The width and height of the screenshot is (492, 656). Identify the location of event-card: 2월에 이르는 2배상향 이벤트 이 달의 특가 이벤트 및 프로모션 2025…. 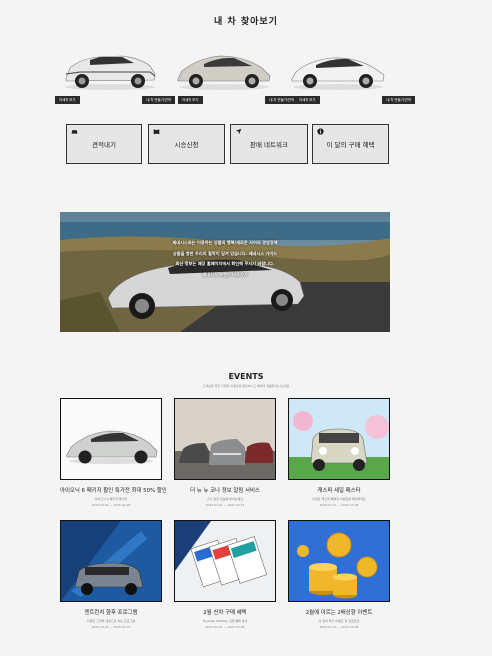
(339, 574).